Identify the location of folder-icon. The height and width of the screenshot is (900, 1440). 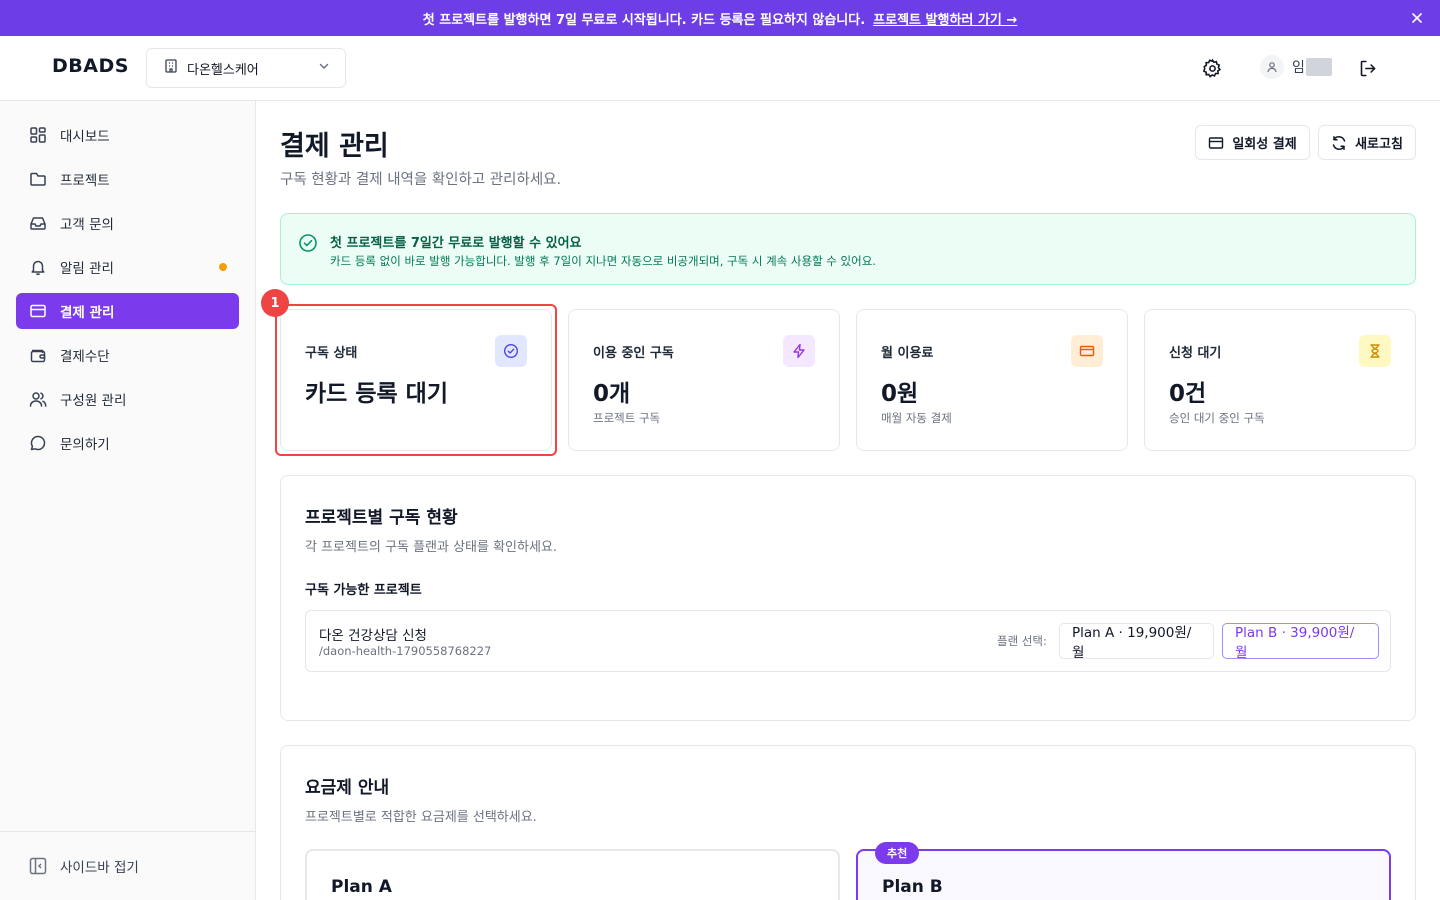
(38, 179).